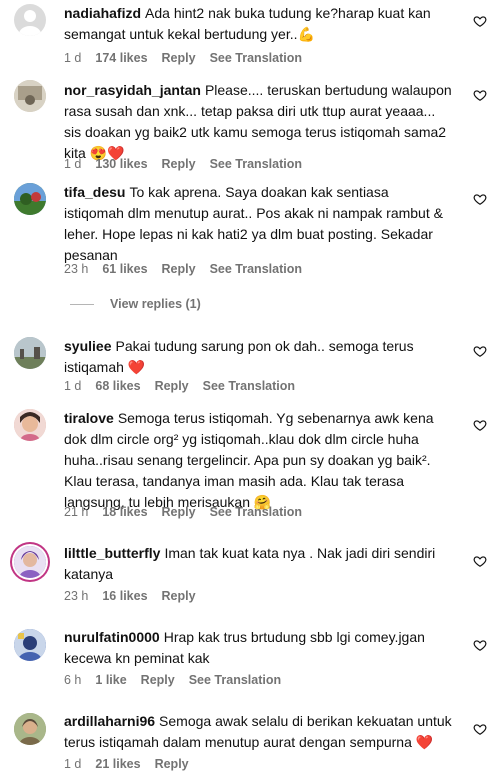 Image resolution: width=500 pixels, height=771 pixels. What do you see at coordinates (117, 764) in the screenshot?
I see `comment-likes: 21 likes` at bounding box center [117, 764].